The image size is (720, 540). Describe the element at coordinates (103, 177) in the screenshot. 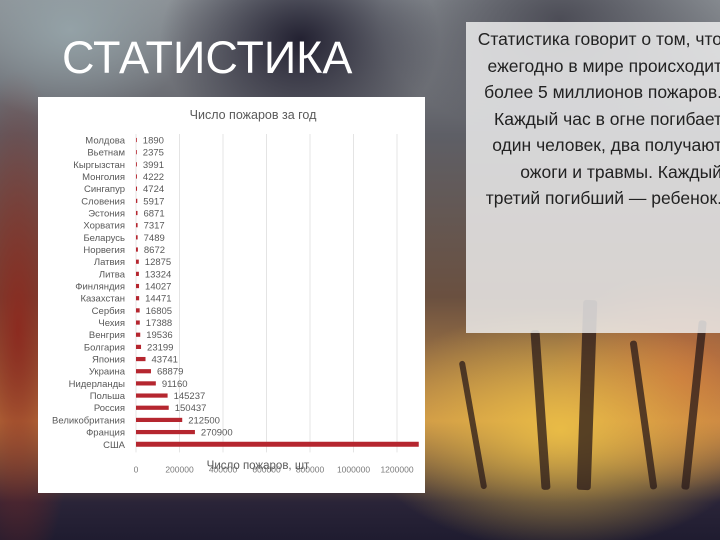

I see `category-label: Монголия` at that location.